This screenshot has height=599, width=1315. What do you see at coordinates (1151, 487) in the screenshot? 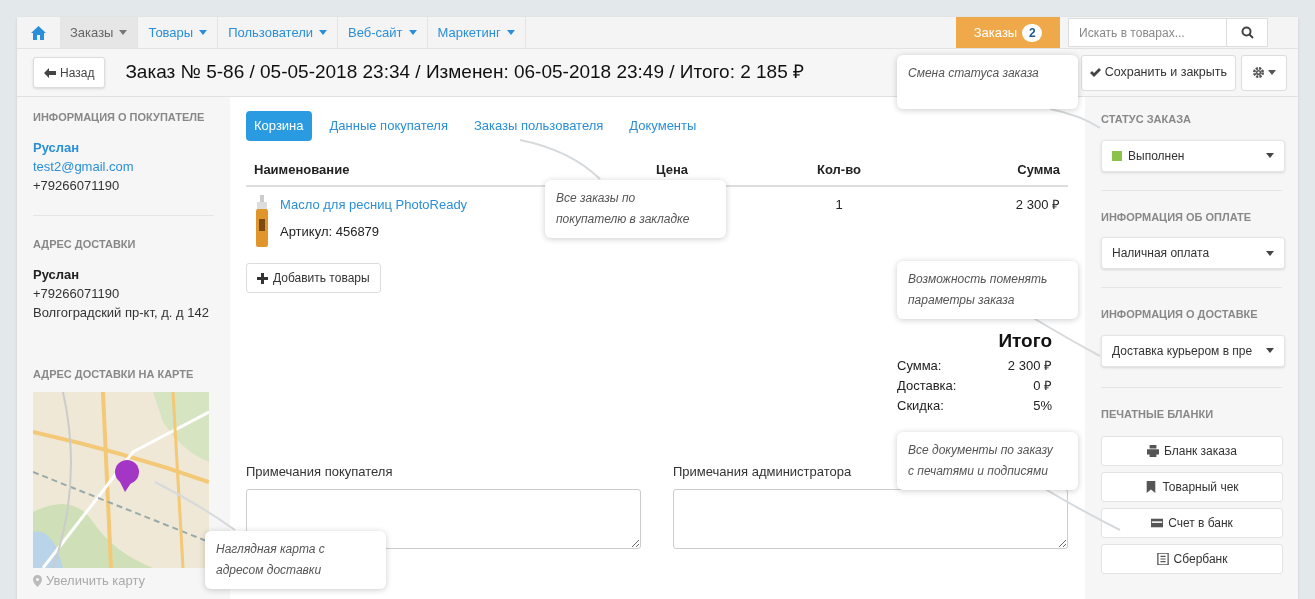
I see `bookmark-icon` at bounding box center [1151, 487].